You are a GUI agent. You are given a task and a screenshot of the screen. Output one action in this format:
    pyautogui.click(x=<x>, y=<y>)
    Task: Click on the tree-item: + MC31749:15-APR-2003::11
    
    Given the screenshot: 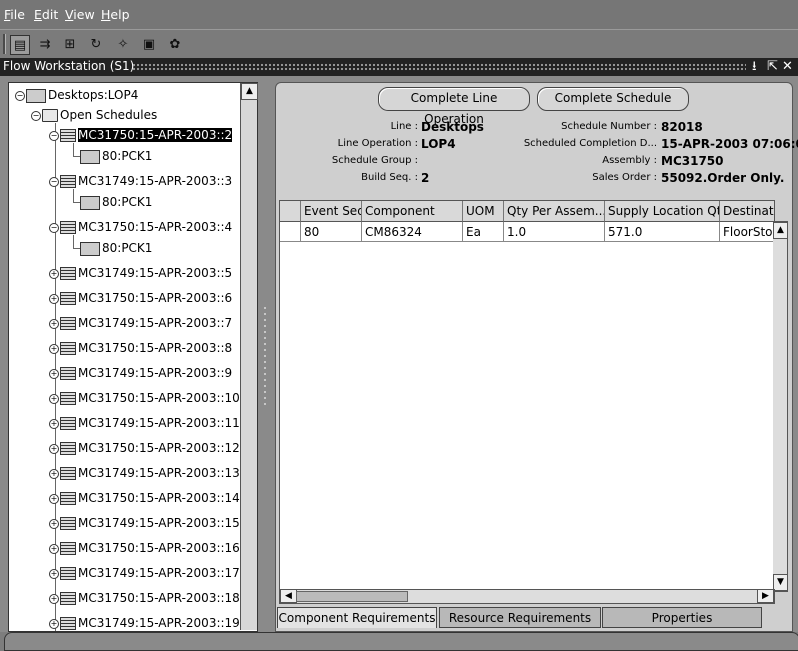 What is the action you would take?
    pyautogui.click(x=144, y=423)
    